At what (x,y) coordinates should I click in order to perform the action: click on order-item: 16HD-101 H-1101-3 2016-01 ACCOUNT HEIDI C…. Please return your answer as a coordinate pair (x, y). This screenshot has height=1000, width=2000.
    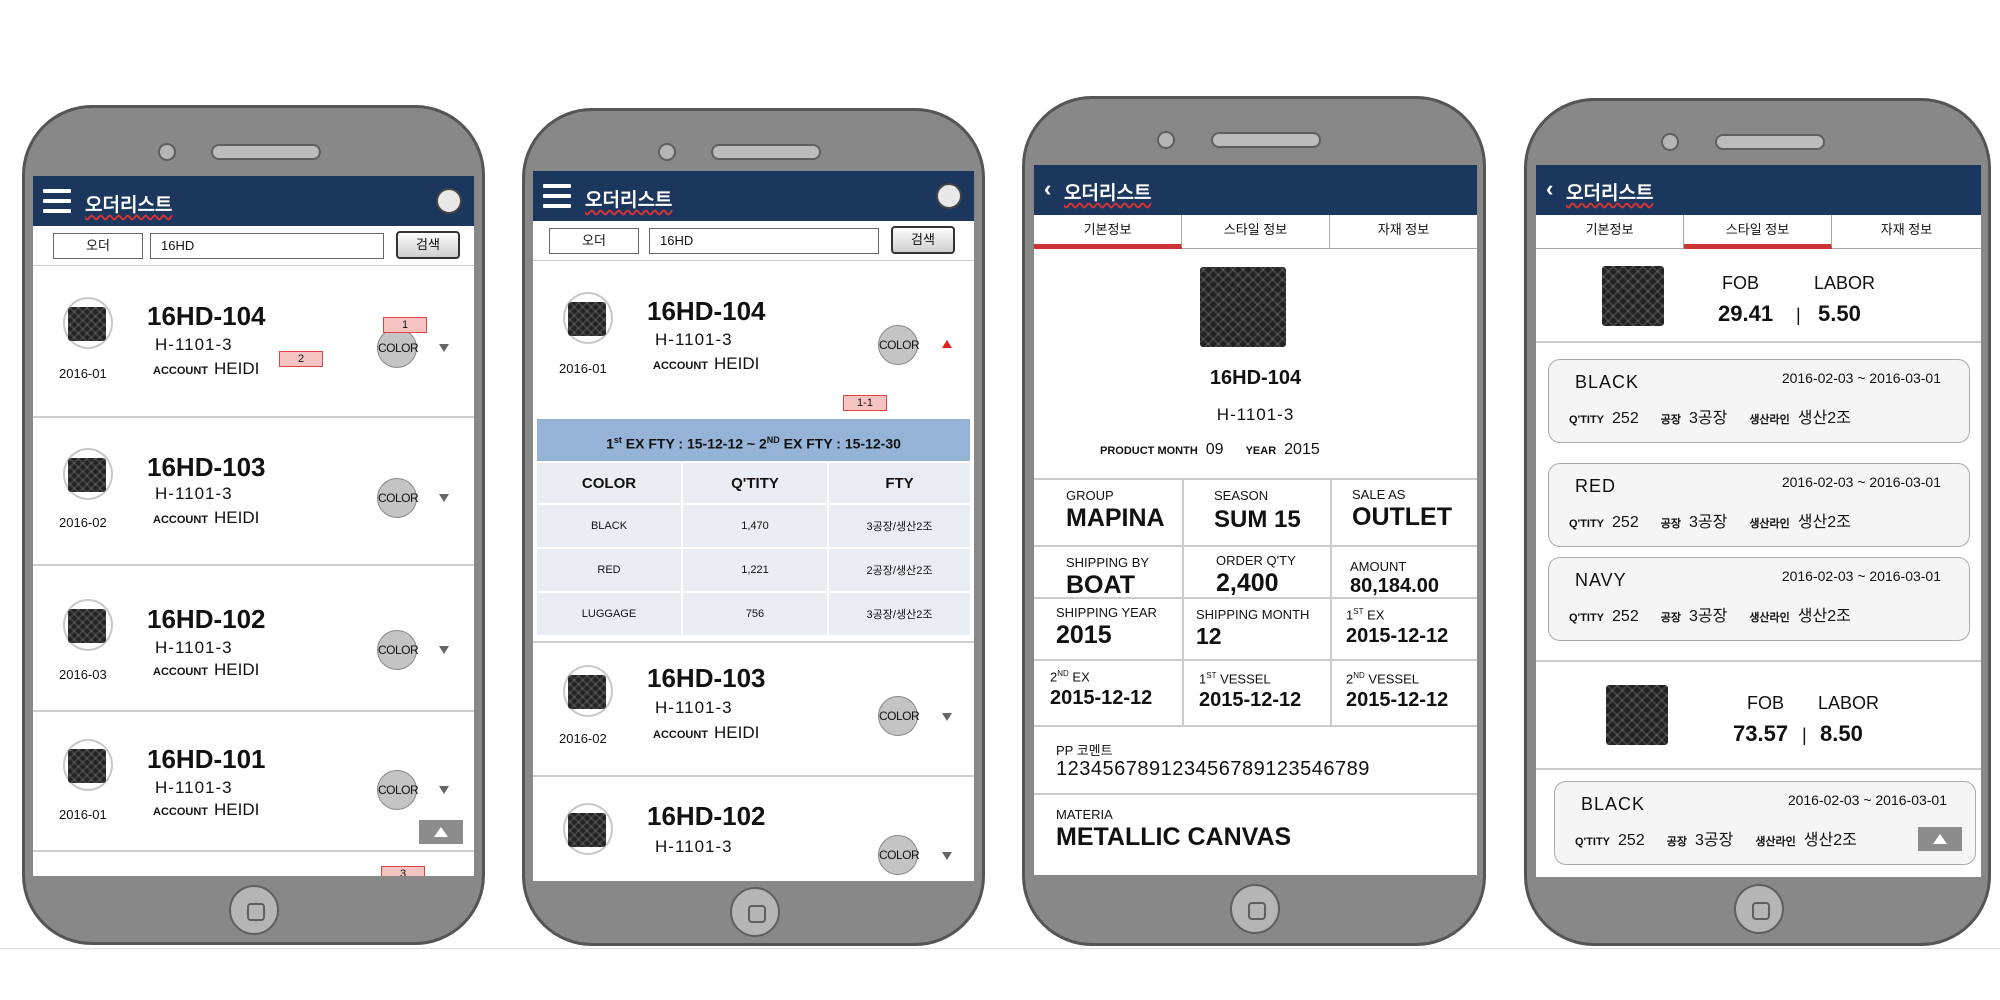
    Looking at the image, I should click on (253, 782).